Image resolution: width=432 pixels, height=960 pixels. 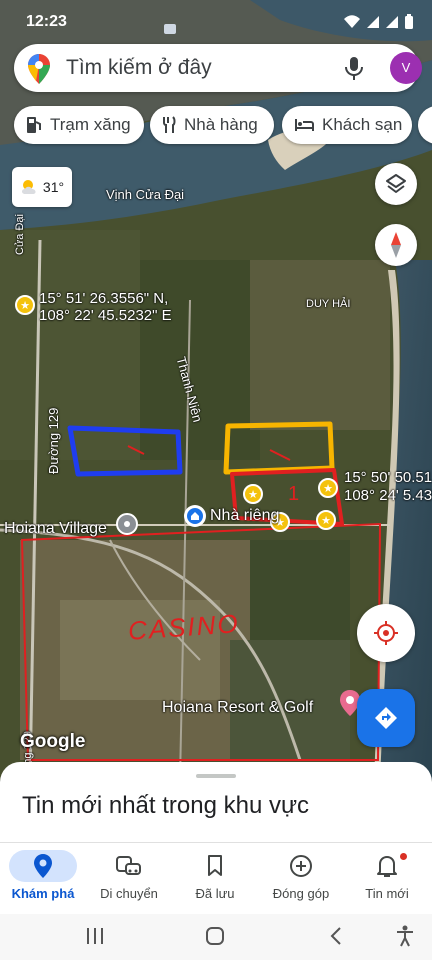 What do you see at coordinates (43, 879) in the screenshot?
I see `nav-explore: Khám phá` at bounding box center [43, 879].